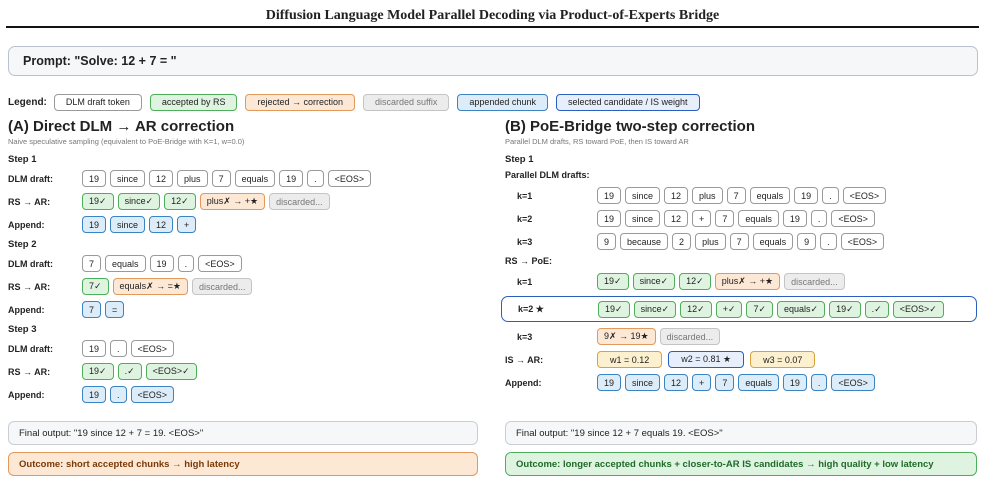  Describe the element at coordinates (758, 382) in the screenshot. I see `append-token: equals` at that location.